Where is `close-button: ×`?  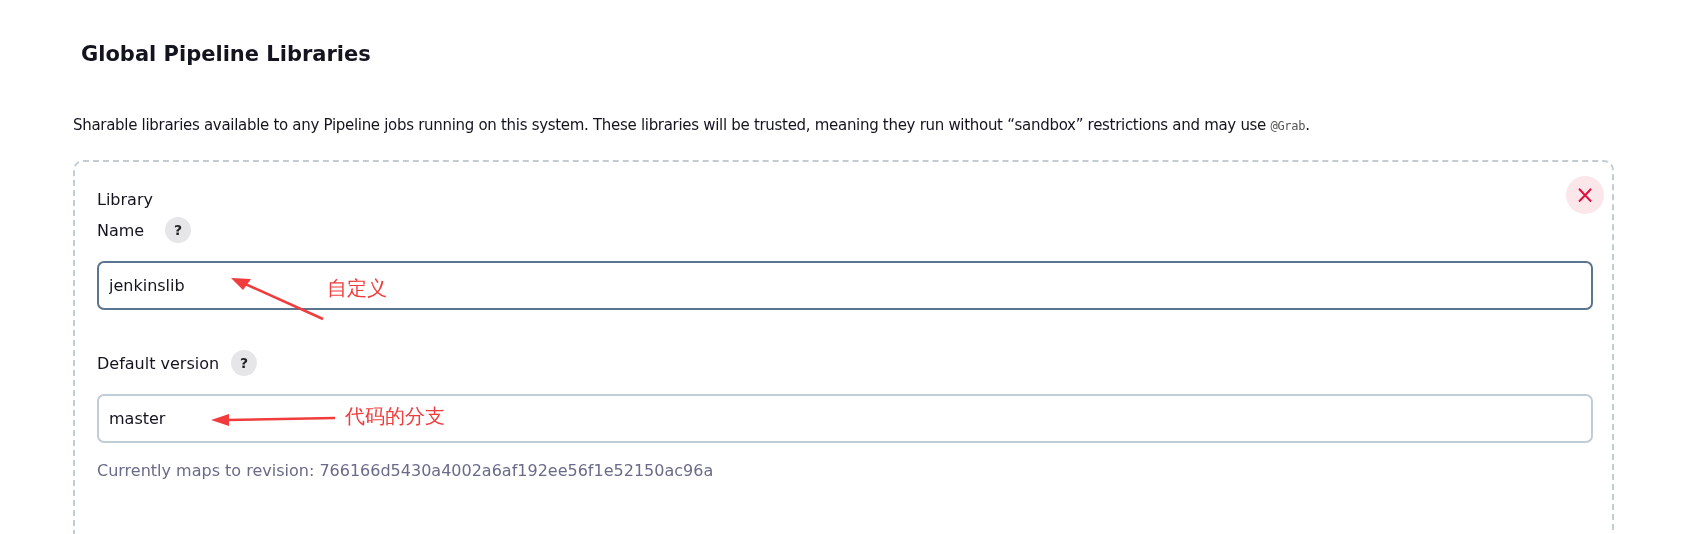 close-button: × is located at coordinates (1585, 195).